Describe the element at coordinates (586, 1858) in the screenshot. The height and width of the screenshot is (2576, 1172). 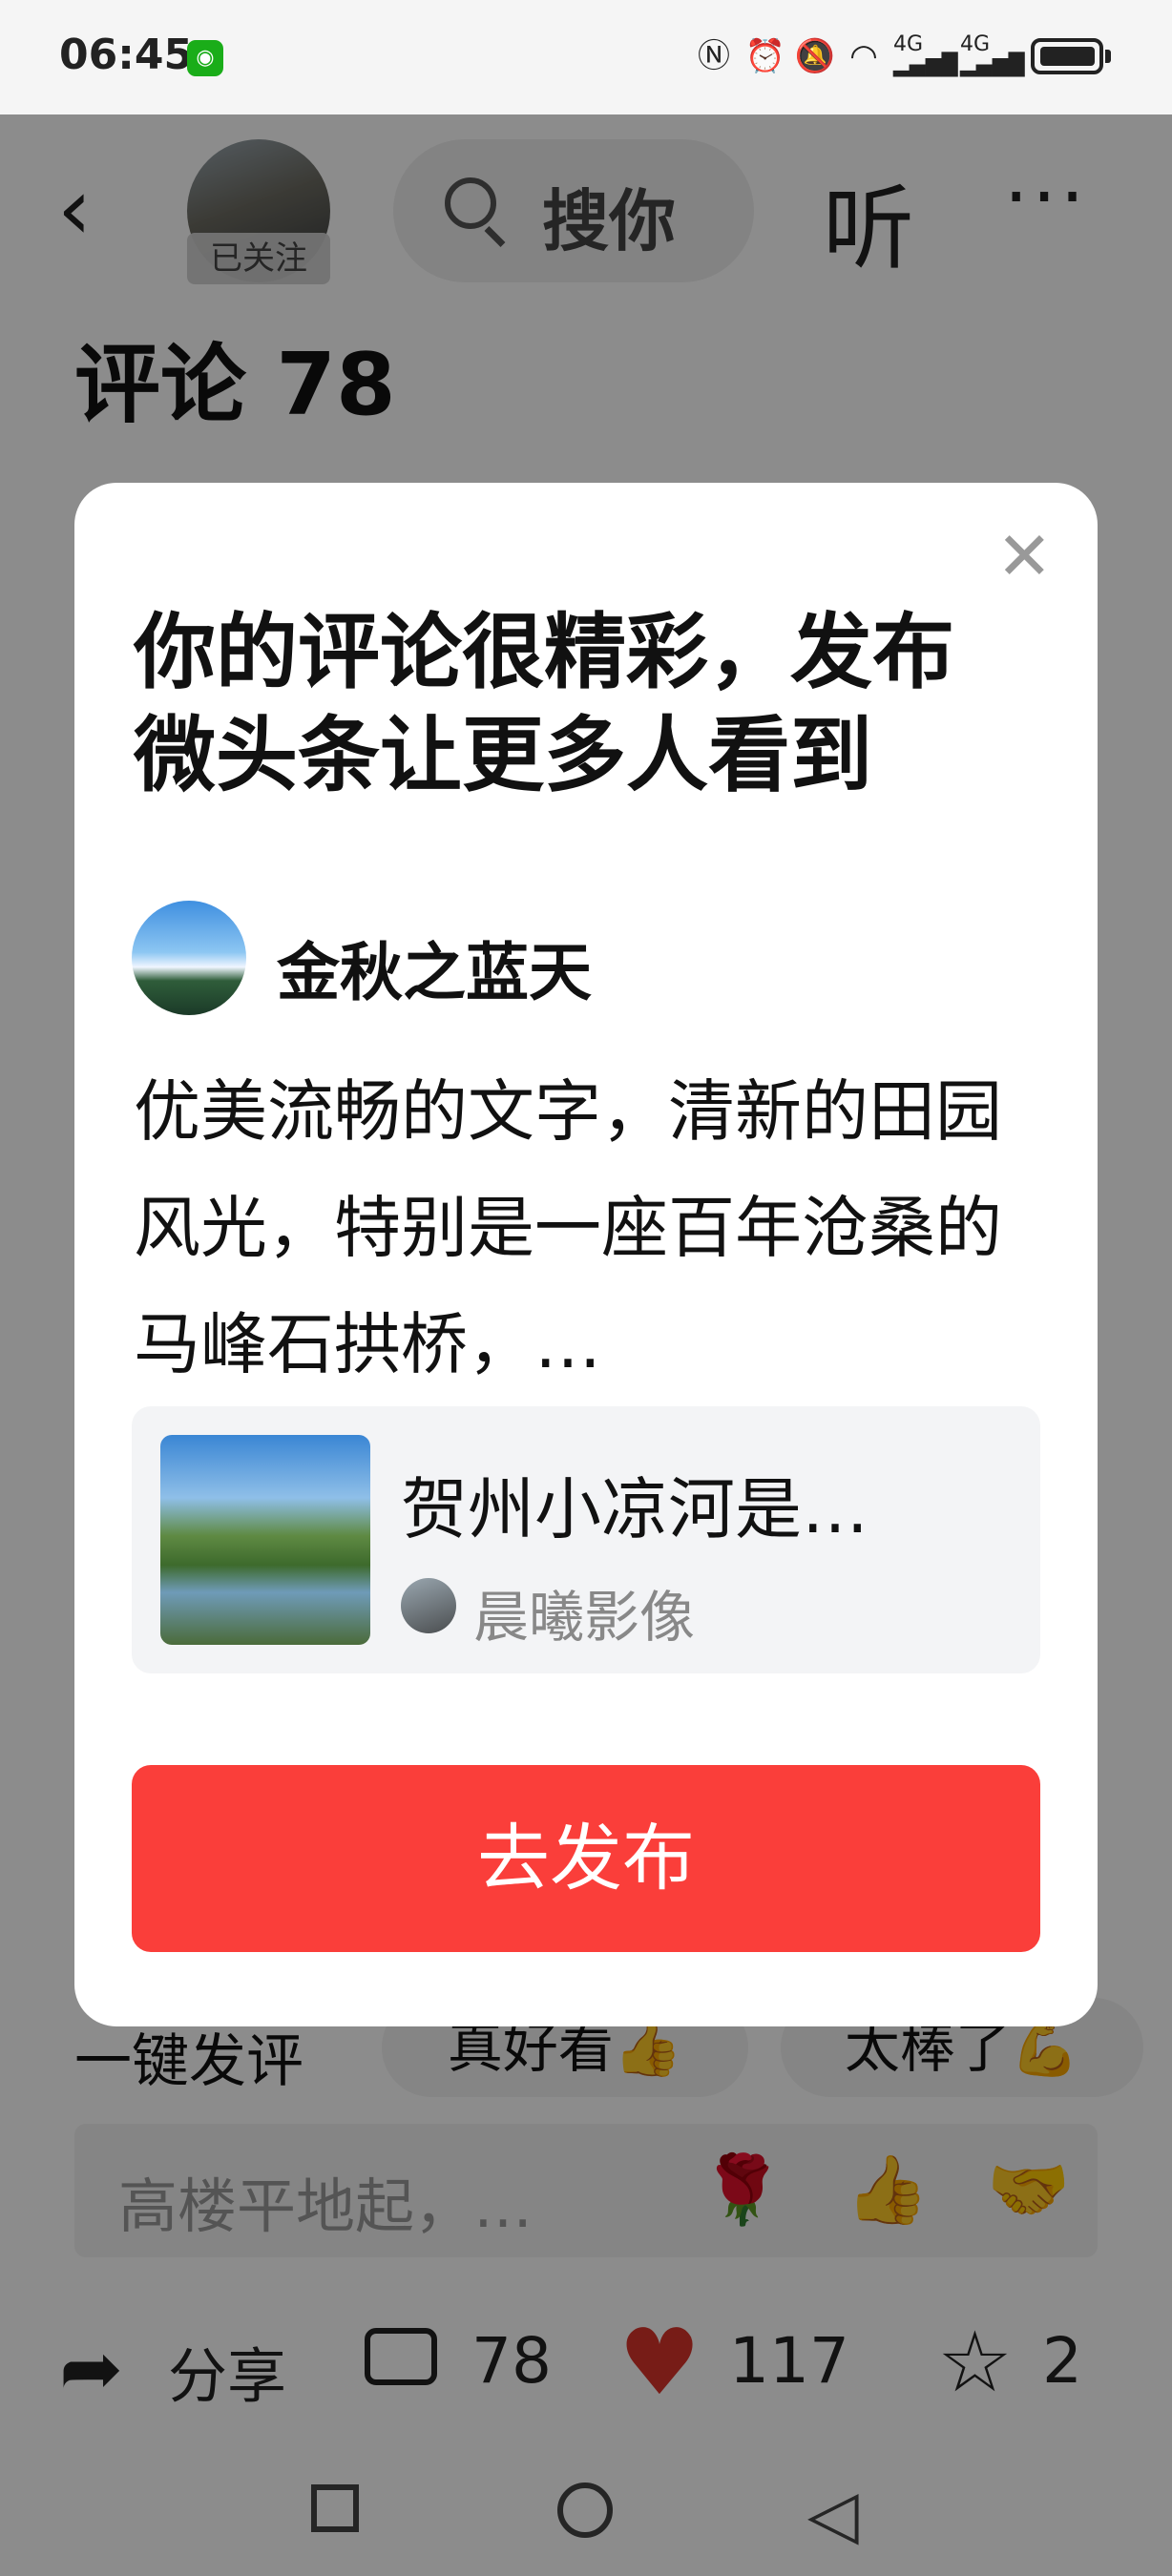
I see `publish-button: 去发布` at that location.